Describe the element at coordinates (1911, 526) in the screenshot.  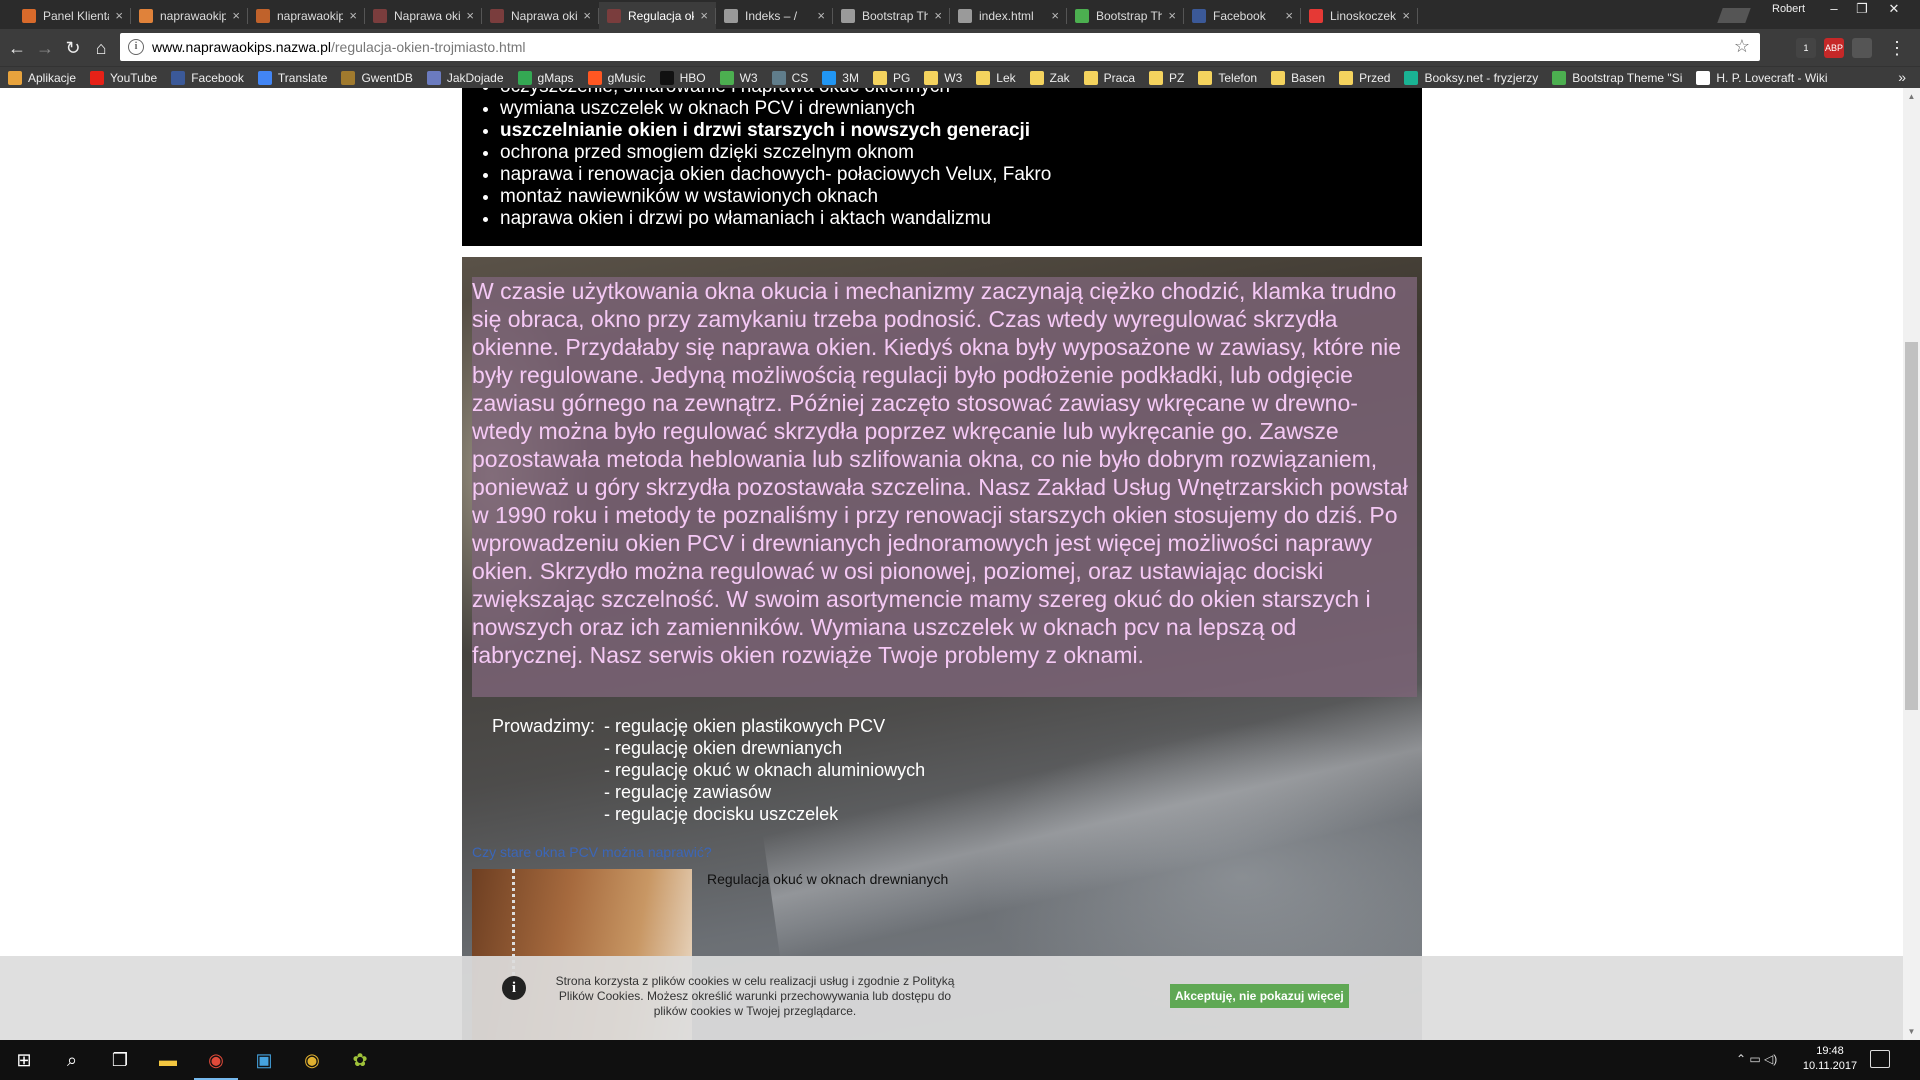
I see `scroll-thumb` at that location.